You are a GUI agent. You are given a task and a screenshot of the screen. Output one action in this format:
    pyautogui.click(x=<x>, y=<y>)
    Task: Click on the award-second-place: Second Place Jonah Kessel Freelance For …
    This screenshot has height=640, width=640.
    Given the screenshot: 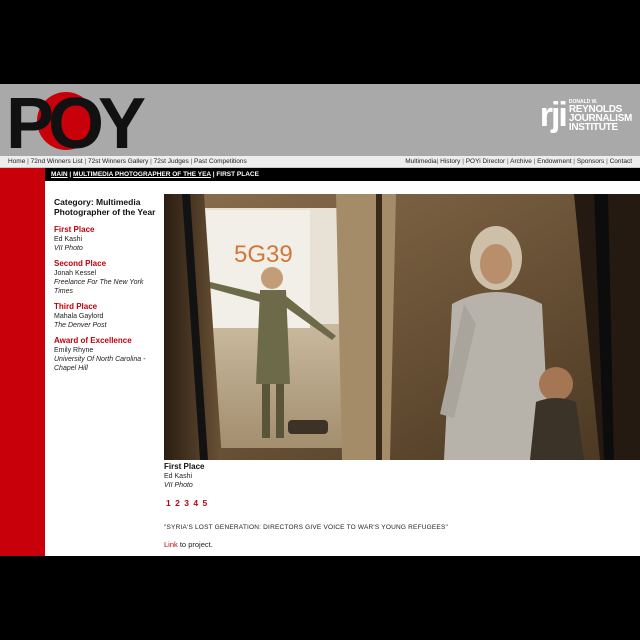 What is the action you would take?
    pyautogui.click(x=108, y=277)
    